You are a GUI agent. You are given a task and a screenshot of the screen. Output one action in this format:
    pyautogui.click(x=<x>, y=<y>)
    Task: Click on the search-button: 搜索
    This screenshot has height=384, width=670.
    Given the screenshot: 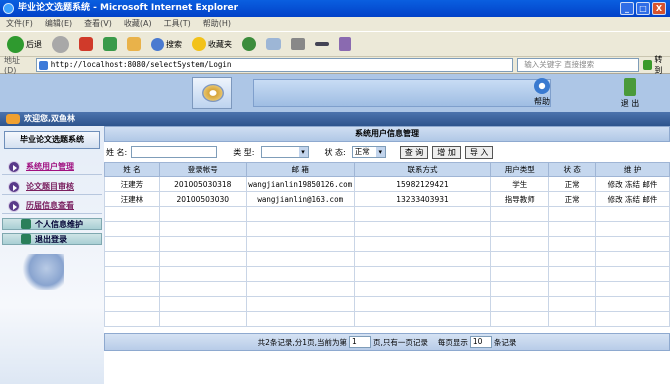 What is the action you would take?
    pyautogui.click(x=166, y=44)
    